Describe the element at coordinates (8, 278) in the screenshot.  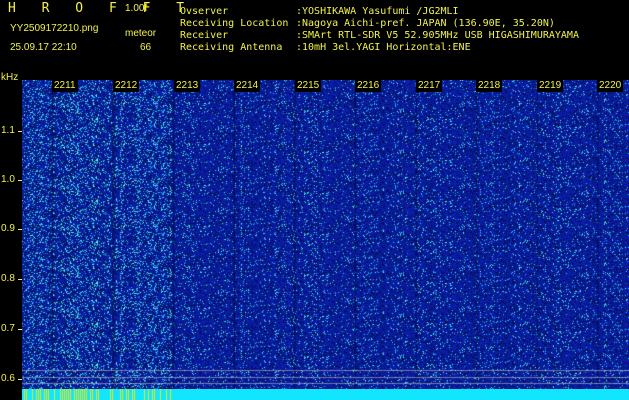
I see `y-tick-label: 0.8` at that location.